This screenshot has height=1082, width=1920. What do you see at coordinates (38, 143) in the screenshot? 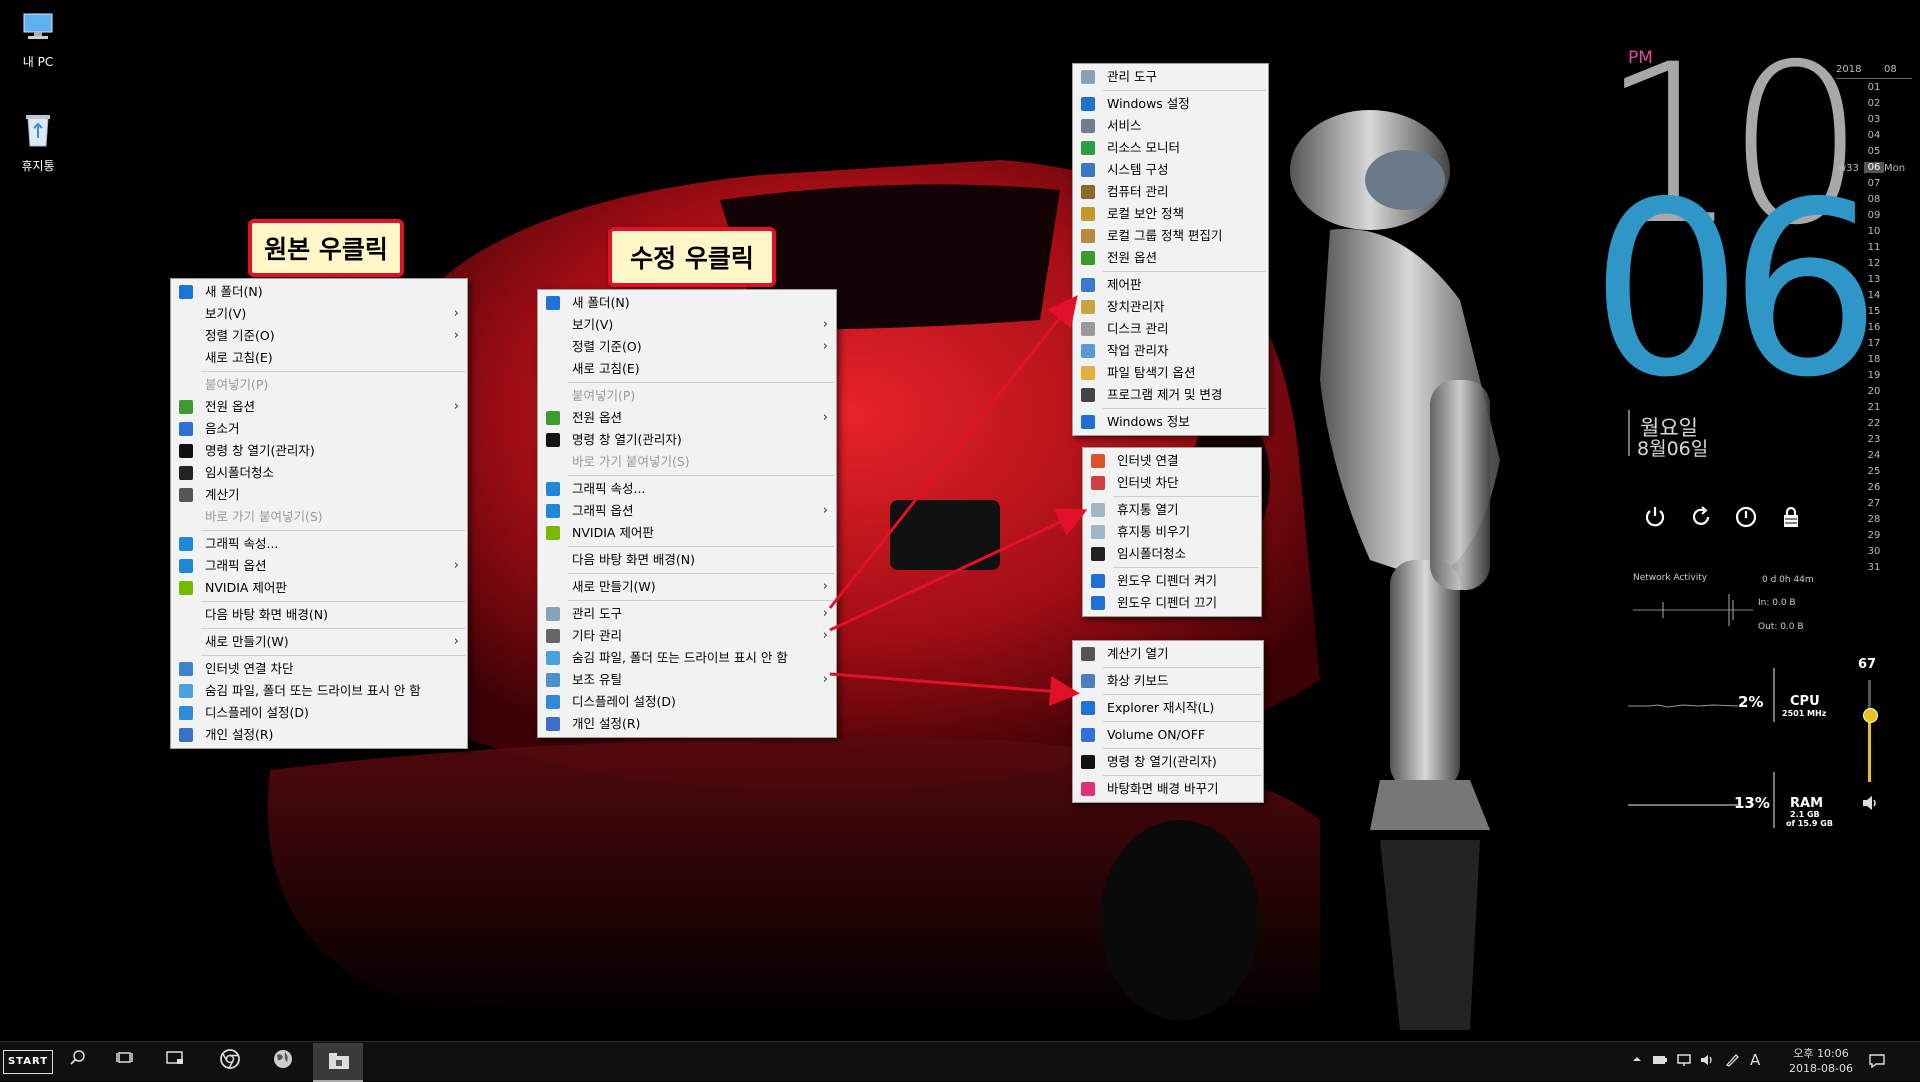
I see `desktop-icon-recycle-bin: 휴지통` at bounding box center [38, 143].